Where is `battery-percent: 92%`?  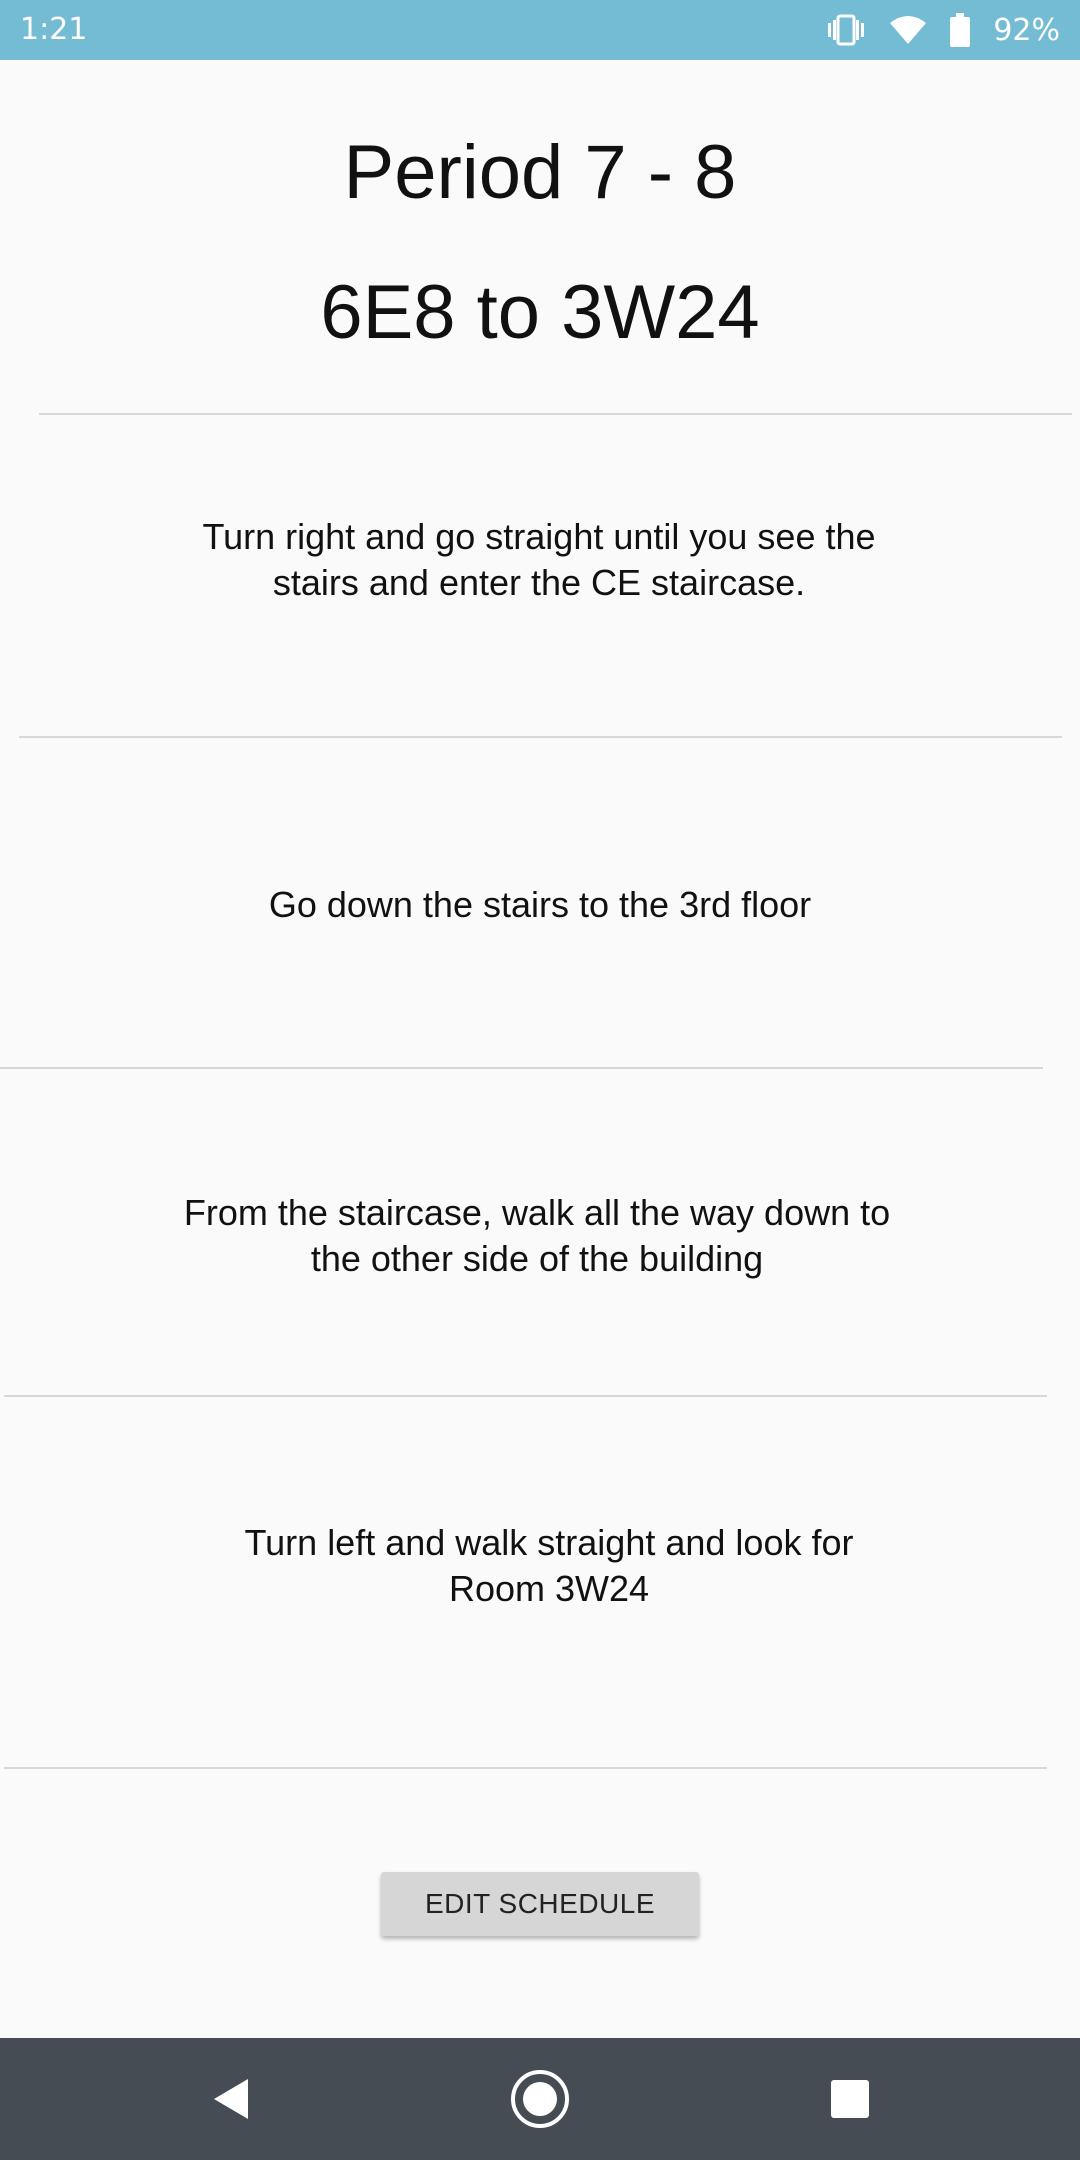 battery-percent: 92% is located at coordinates (1026, 30).